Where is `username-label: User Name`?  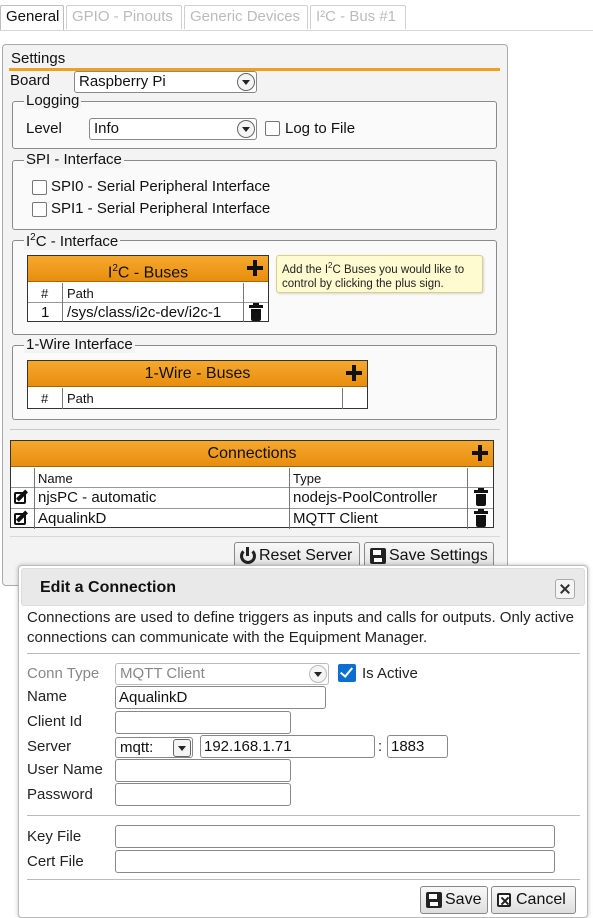
username-label: User Name is located at coordinates (65, 769).